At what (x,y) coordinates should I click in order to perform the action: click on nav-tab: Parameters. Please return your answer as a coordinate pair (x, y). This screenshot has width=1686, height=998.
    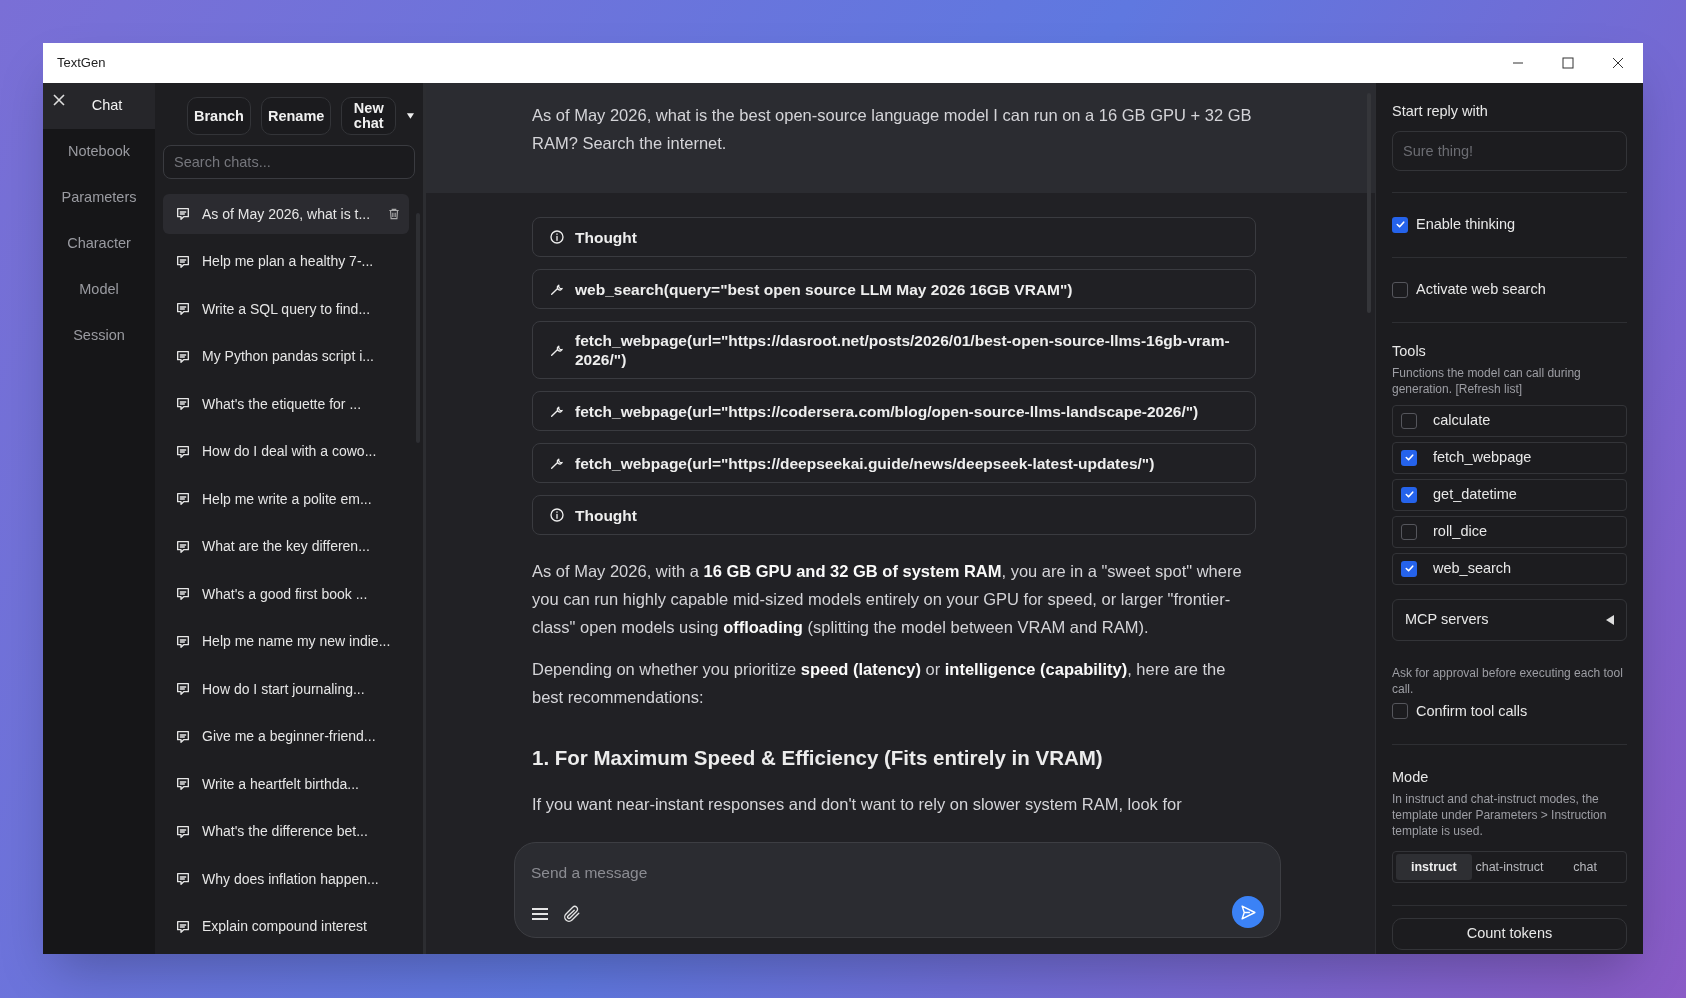
    Looking at the image, I should click on (99, 198).